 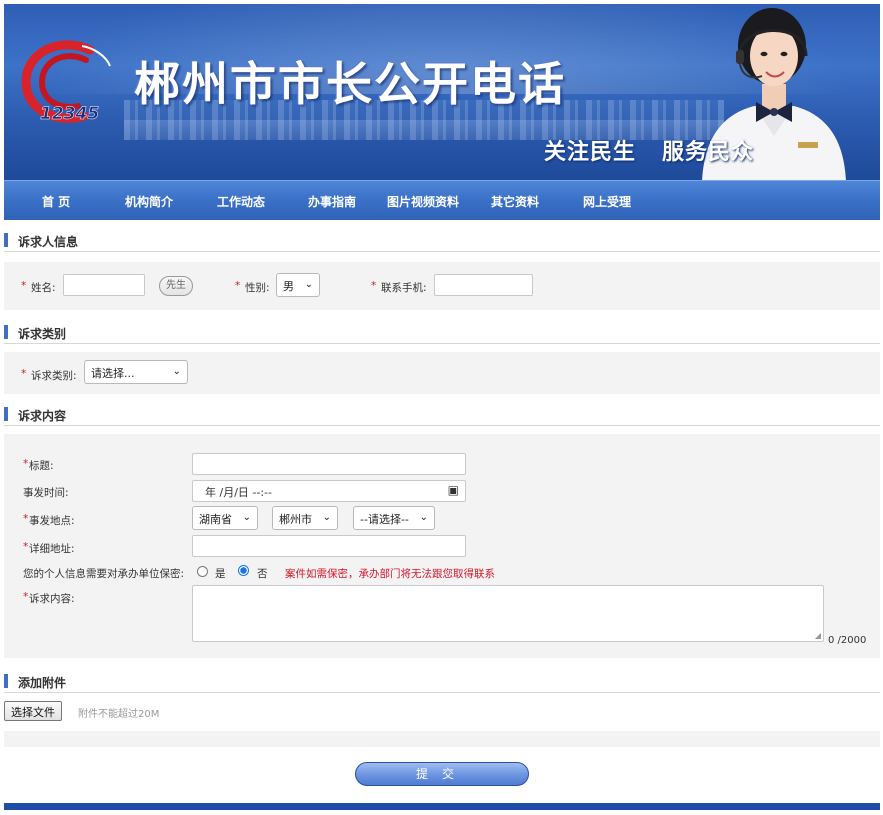 What do you see at coordinates (72, 81) in the screenshot?
I see `hotline-logo: 12345` at bounding box center [72, 81].